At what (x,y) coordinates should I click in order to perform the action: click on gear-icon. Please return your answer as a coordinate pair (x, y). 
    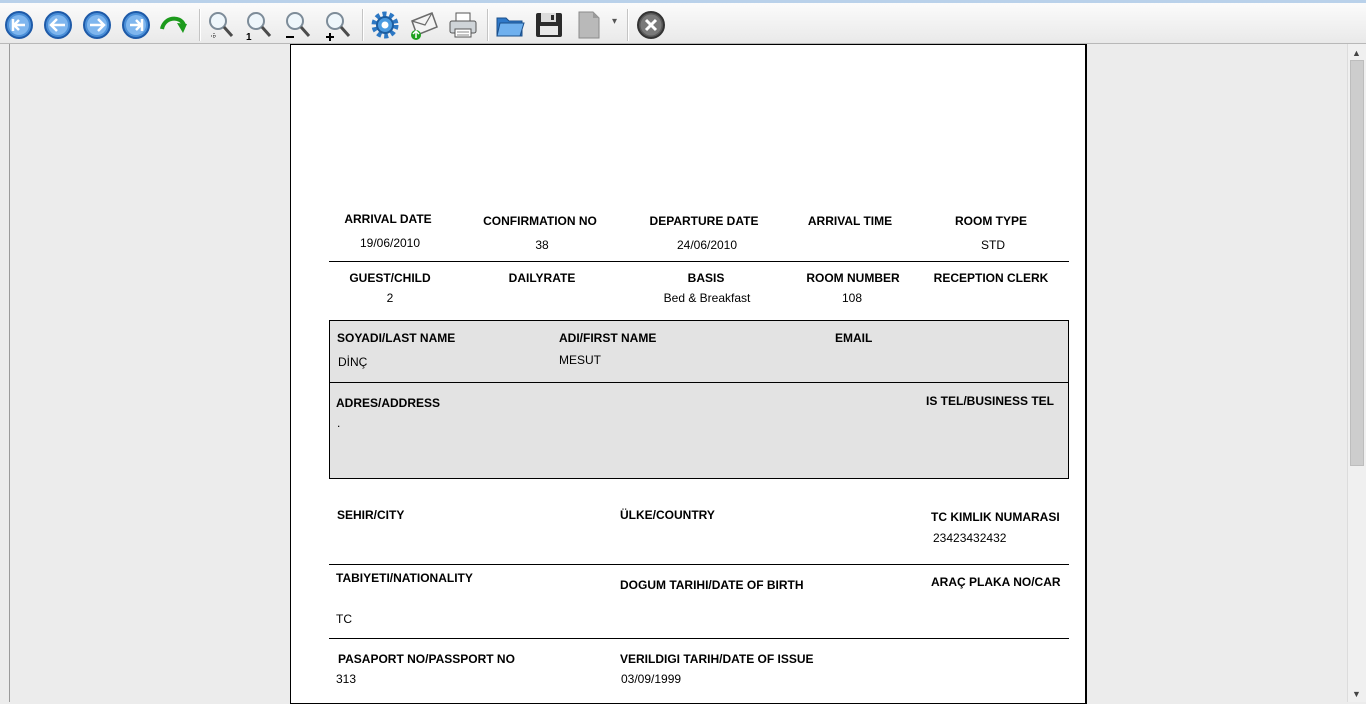
    Looking at the image, I should click on (385, 25).